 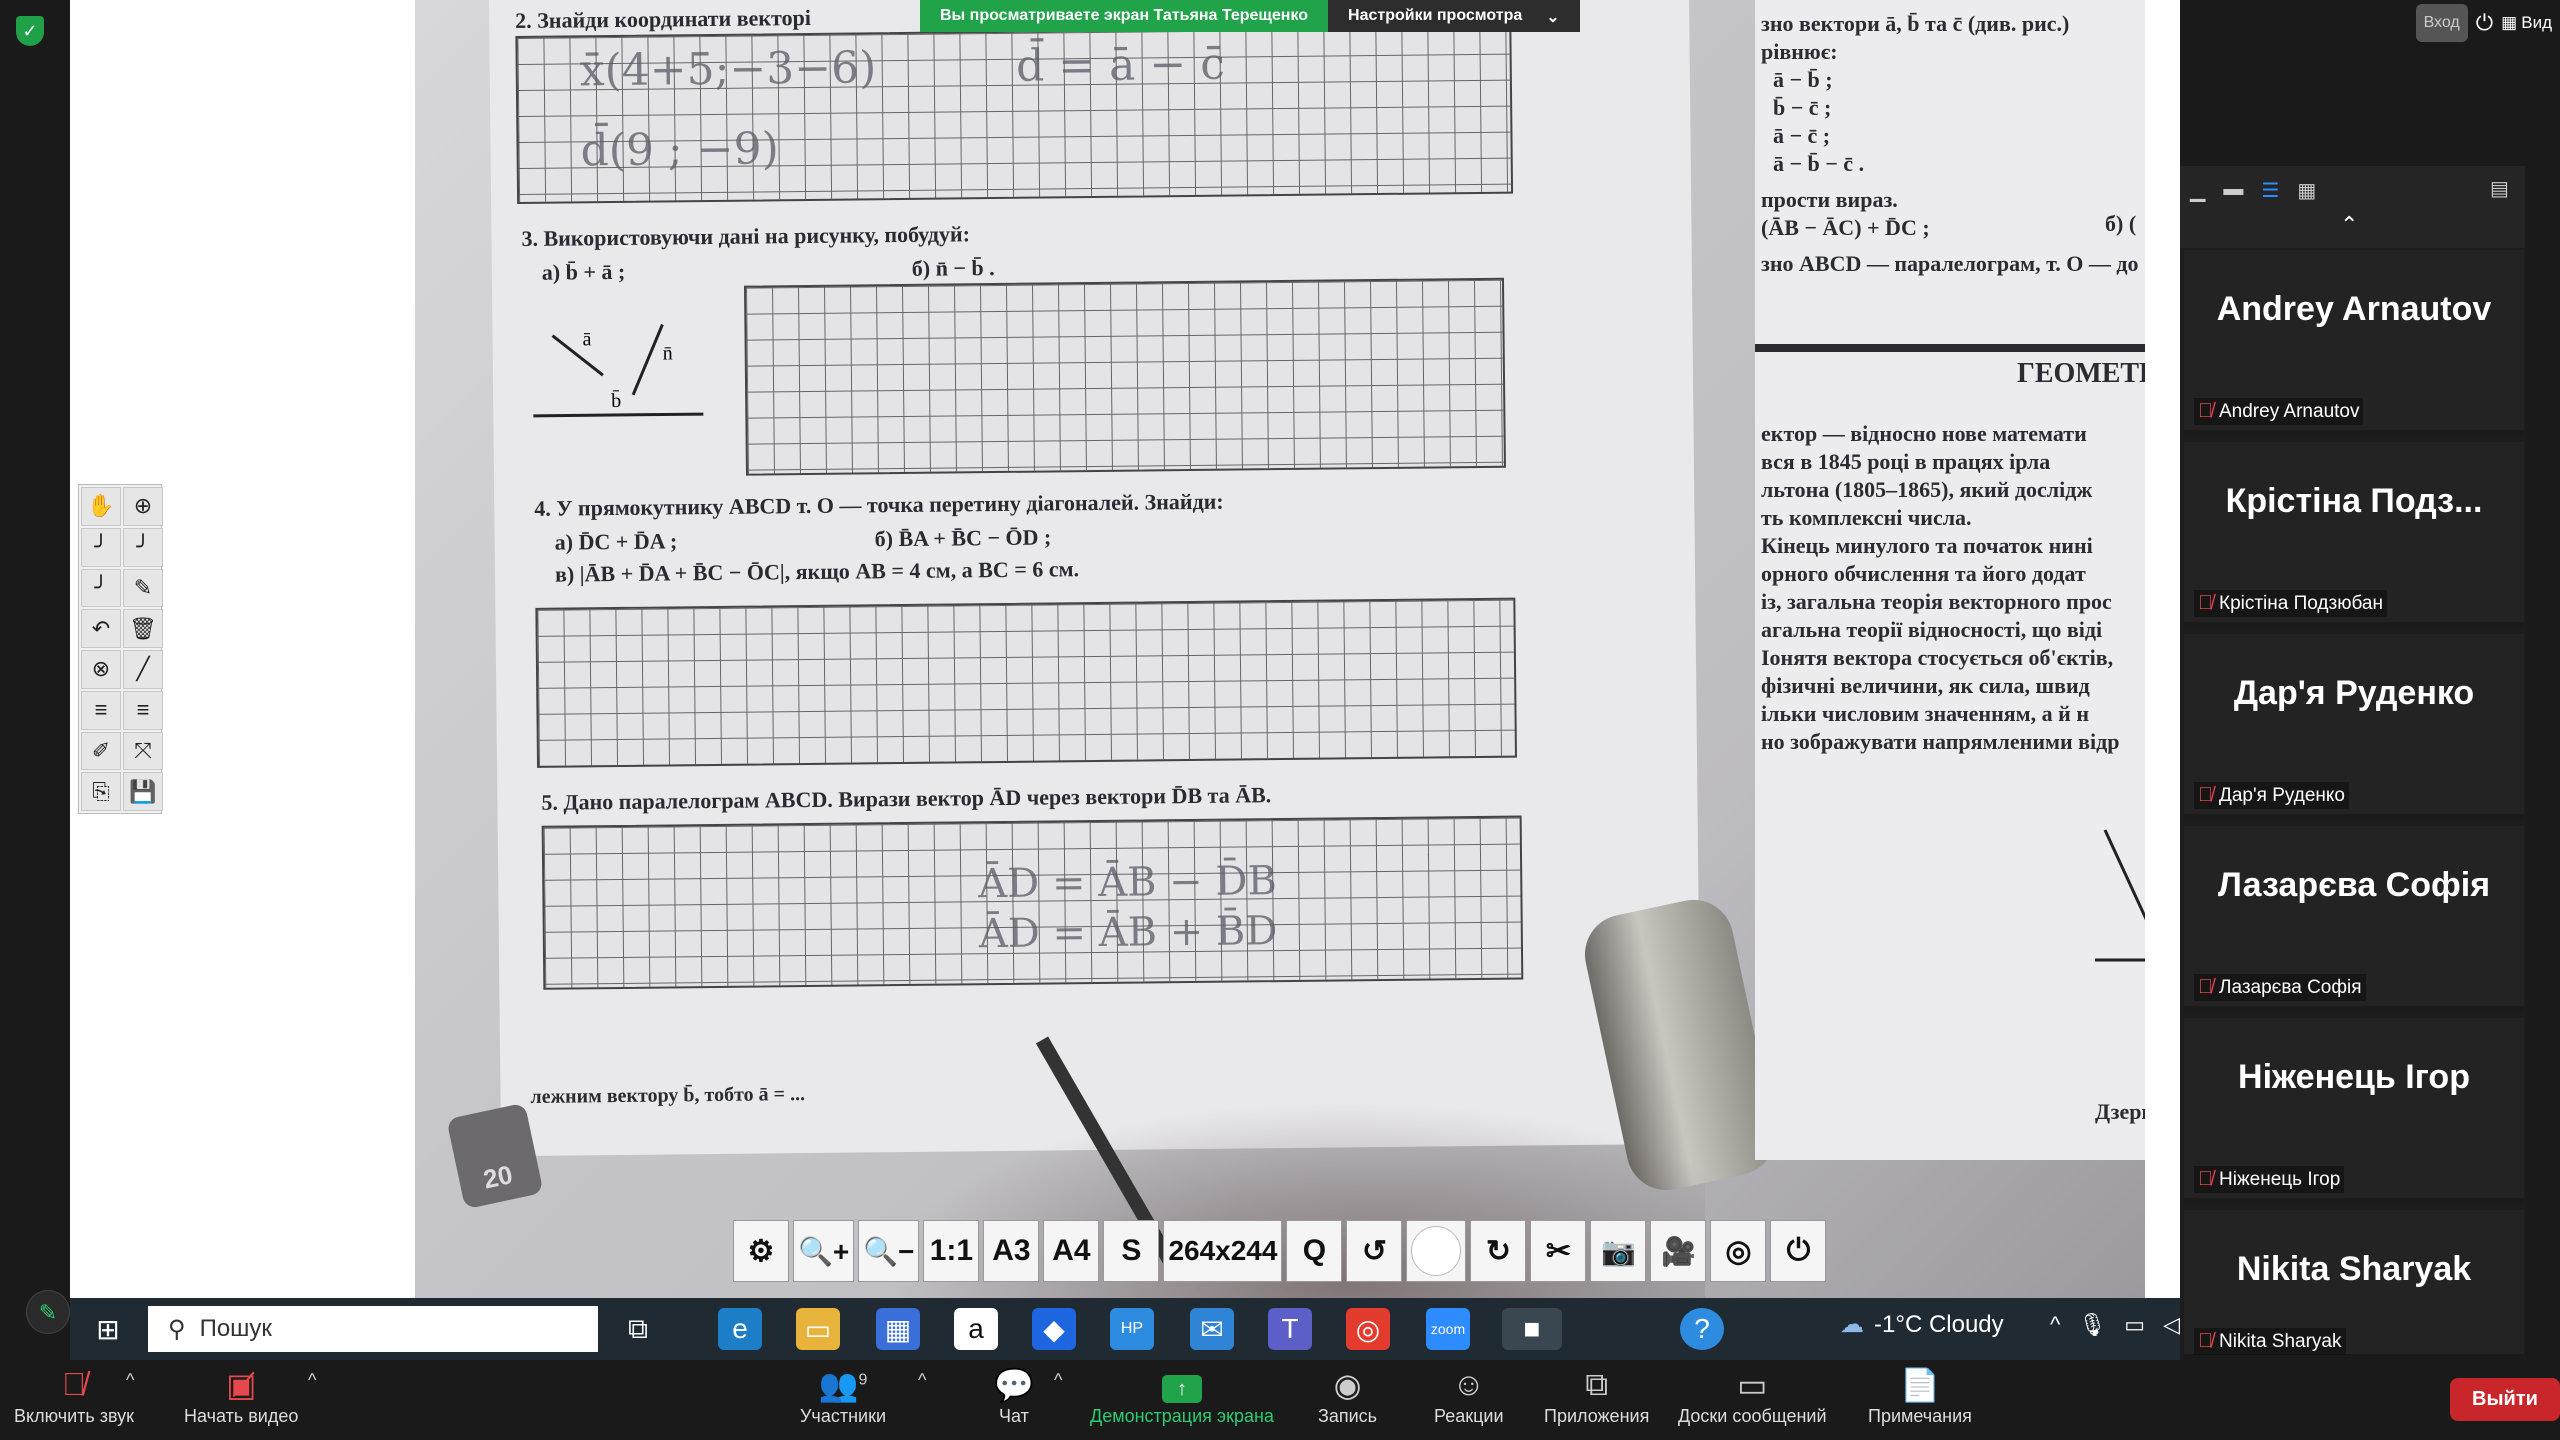 What do you see at coordinates (74, 1396) in the screenshot?
I see `unmute-button: 🎙̸ Включить звук` at bounding box center [74, 1396].